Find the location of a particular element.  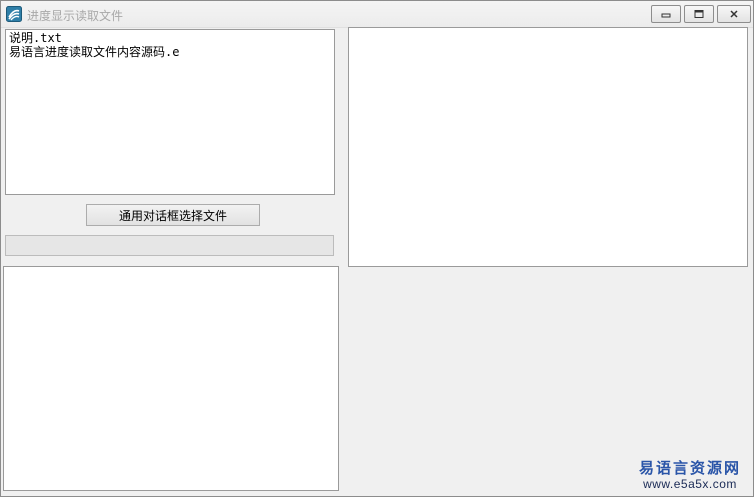

minimize-icon is located at coordinates (666, 15).